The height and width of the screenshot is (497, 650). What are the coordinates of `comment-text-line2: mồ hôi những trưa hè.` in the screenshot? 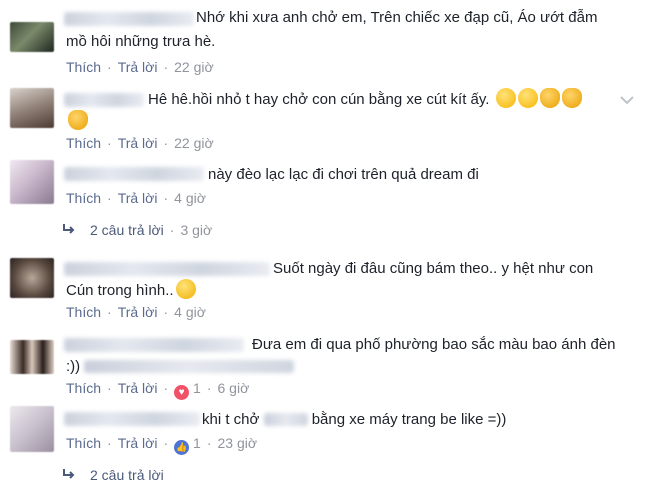 It's located at (141, 41).